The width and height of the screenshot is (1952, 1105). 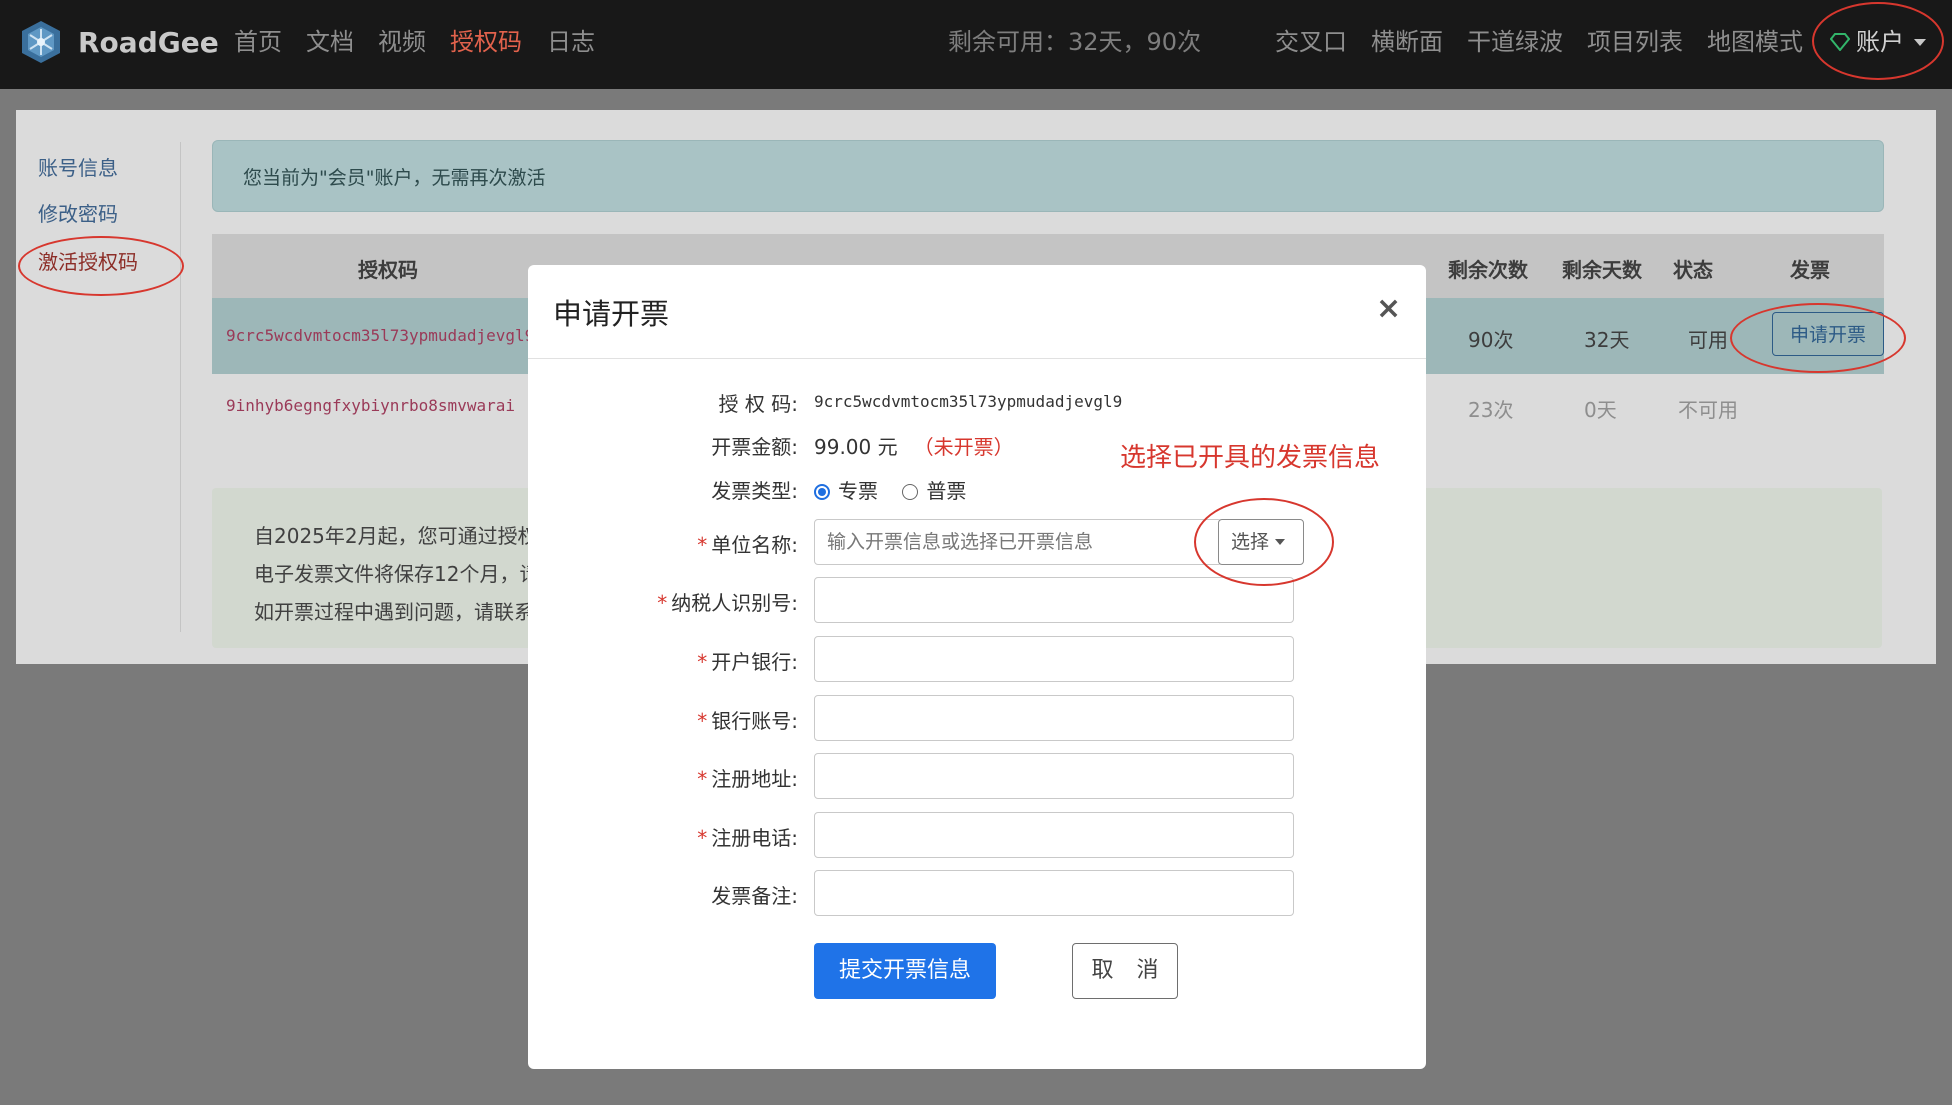 I want to click on radio-normal-label: 普票, so click(x=946, y=491).